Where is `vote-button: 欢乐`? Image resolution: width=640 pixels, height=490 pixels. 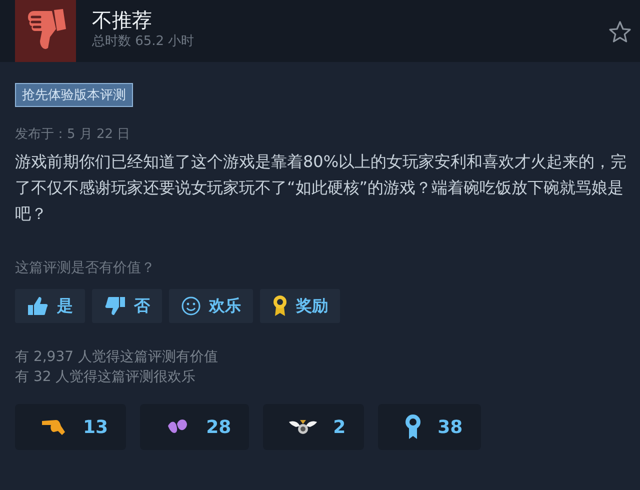 vote-button: 欢乐 is located at coordinates (211, 306).